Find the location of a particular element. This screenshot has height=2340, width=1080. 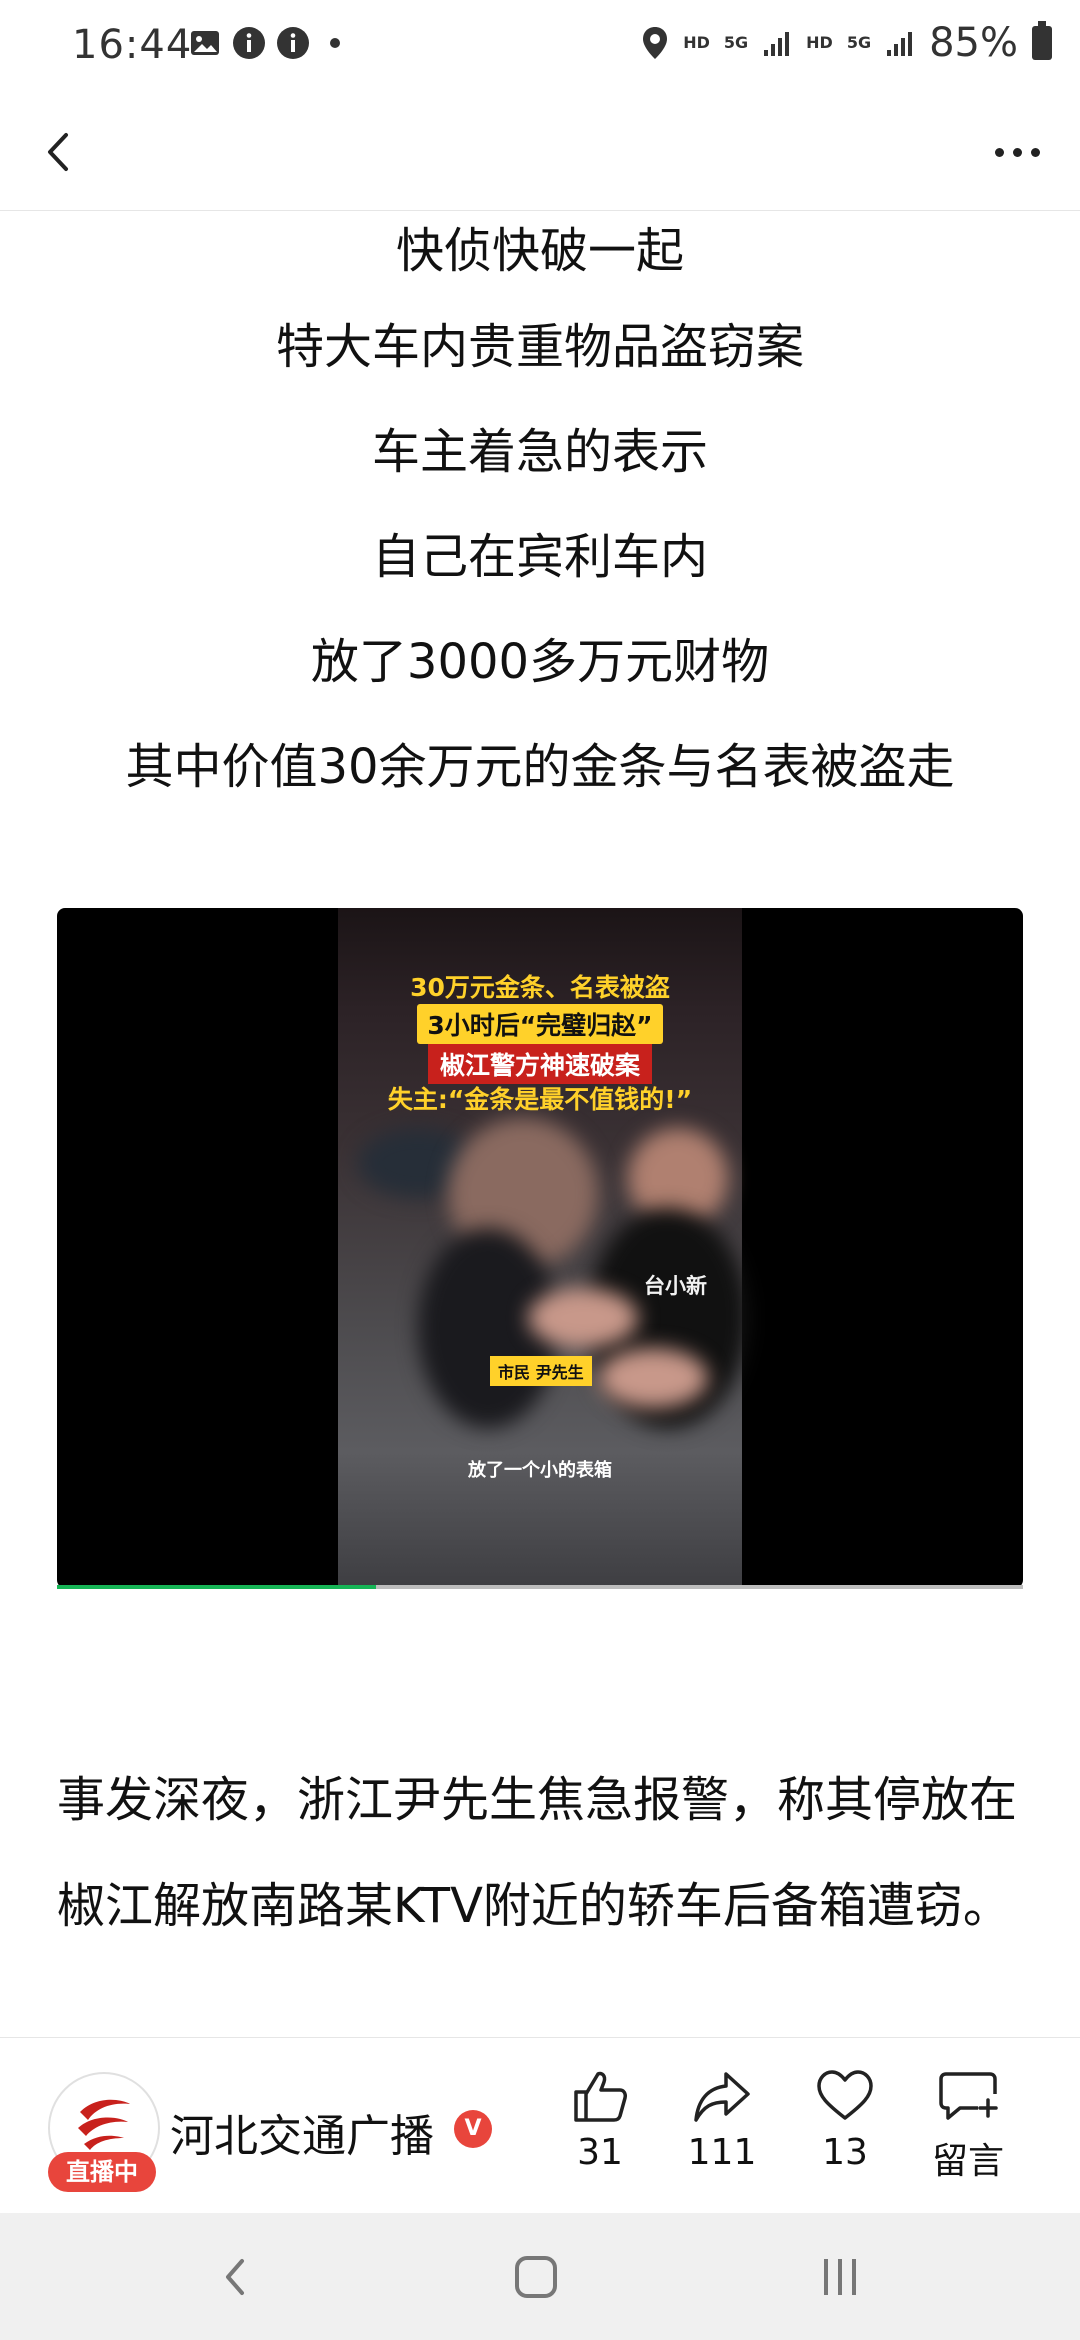

article-line: 快侦快破一起 is located at coordinates (539, 251).